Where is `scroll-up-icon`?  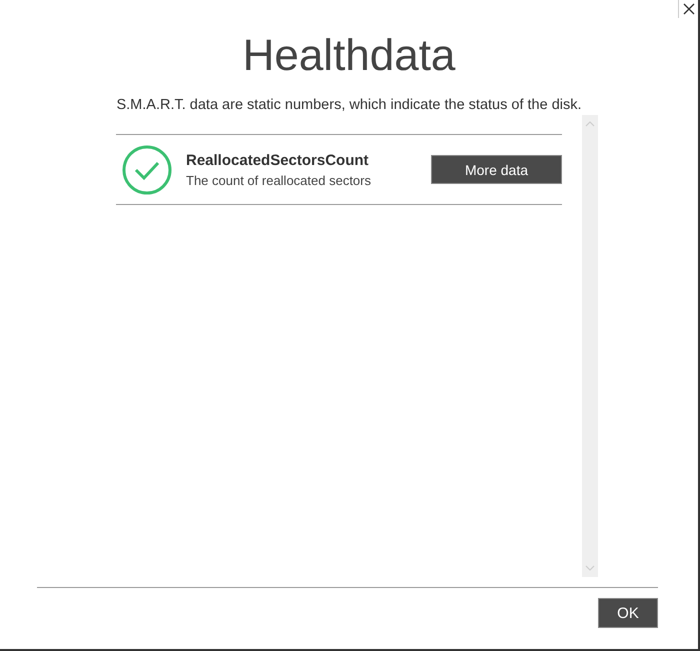 scroll-up-icon is located at coordinates (590, 124).